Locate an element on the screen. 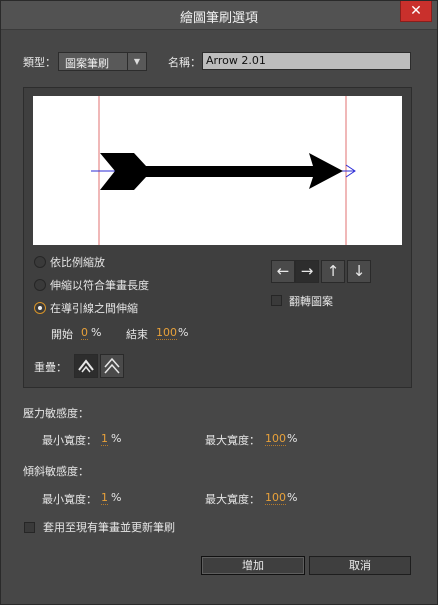  end-unit: % is located at coordinates (183, 332).